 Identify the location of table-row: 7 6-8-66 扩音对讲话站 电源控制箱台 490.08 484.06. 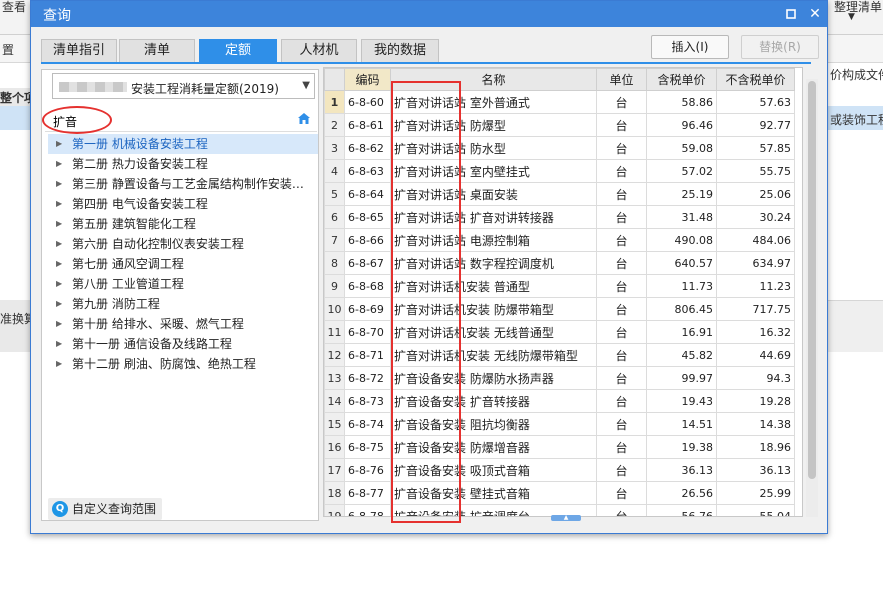
(559, 240).